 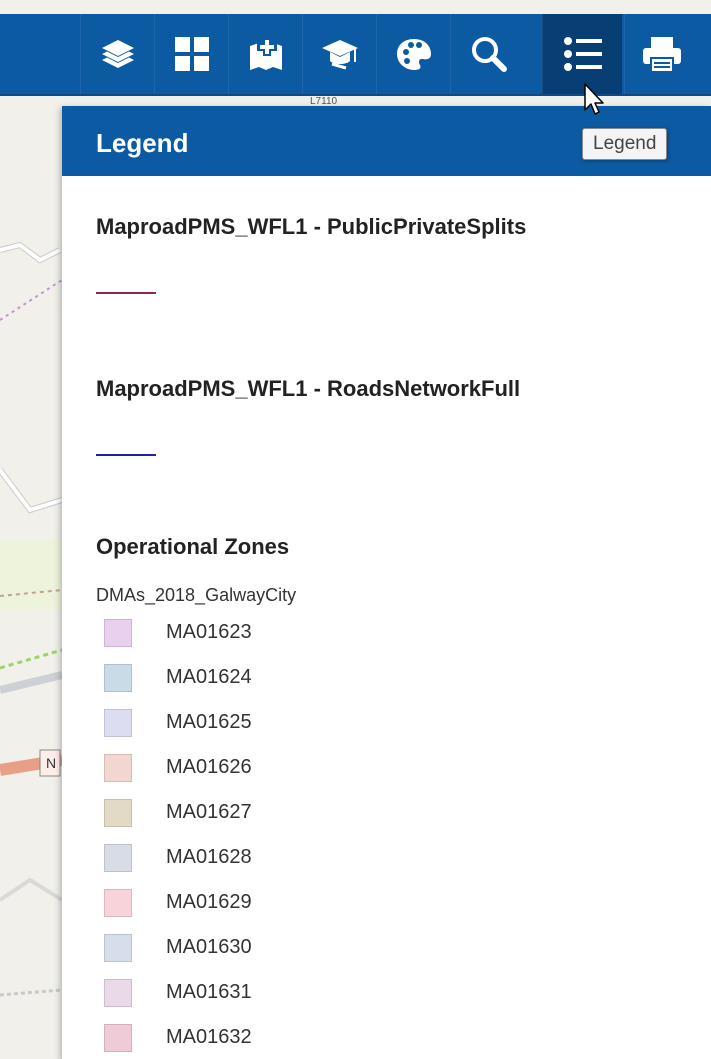 I want to click on zone-label: MA01624, so click(x=209, y=677).